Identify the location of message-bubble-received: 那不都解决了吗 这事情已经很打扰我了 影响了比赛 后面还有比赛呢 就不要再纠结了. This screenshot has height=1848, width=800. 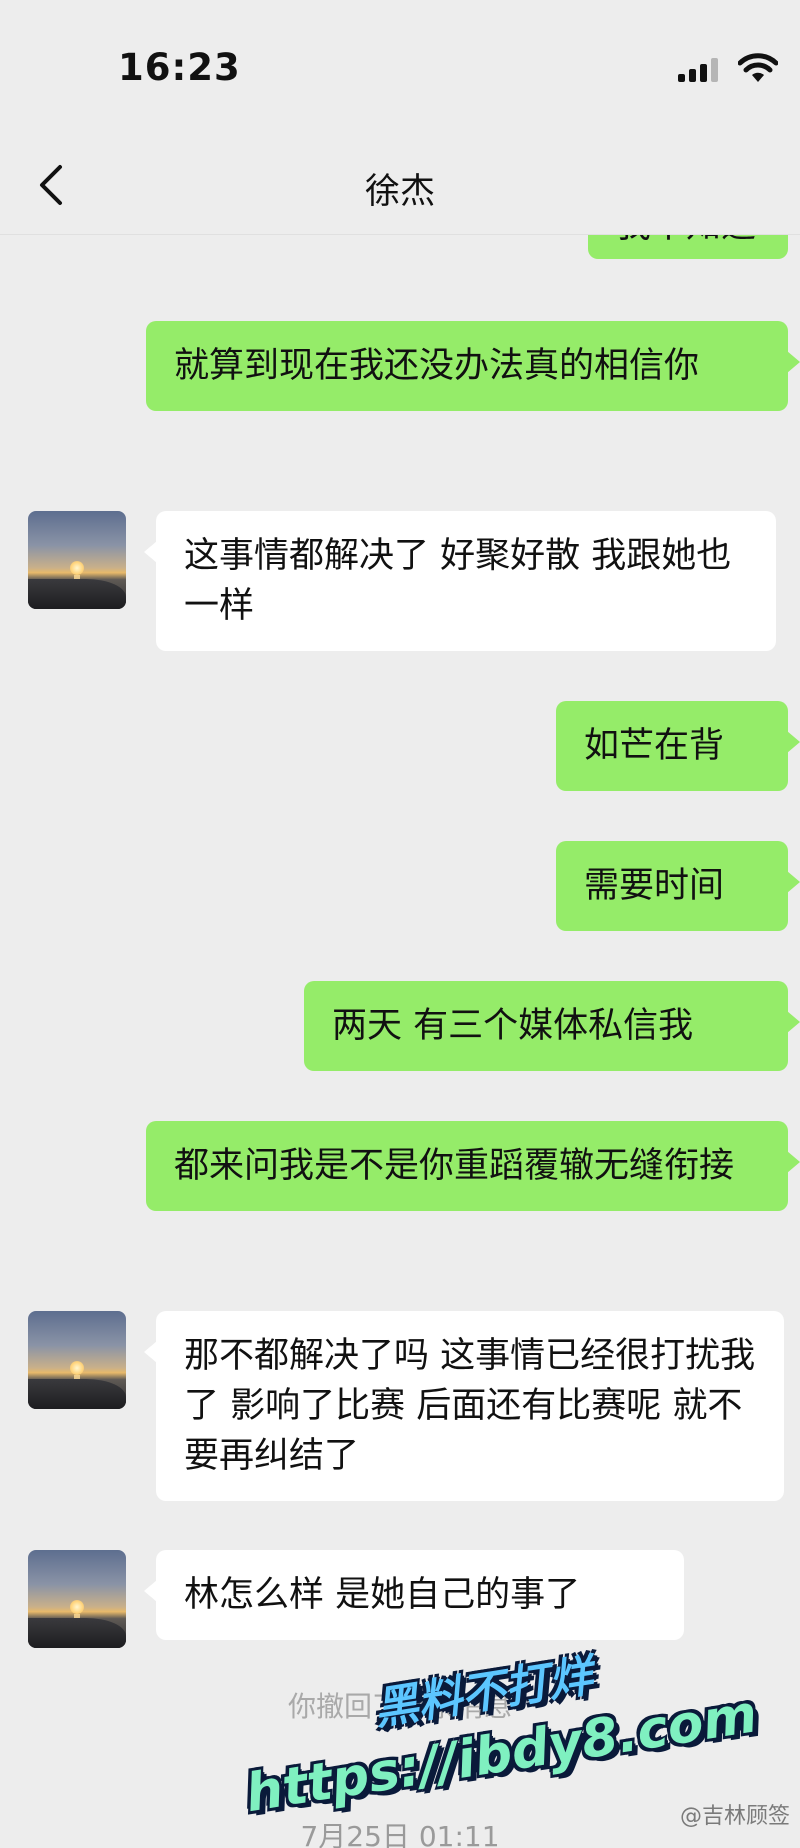
(464, 1406).